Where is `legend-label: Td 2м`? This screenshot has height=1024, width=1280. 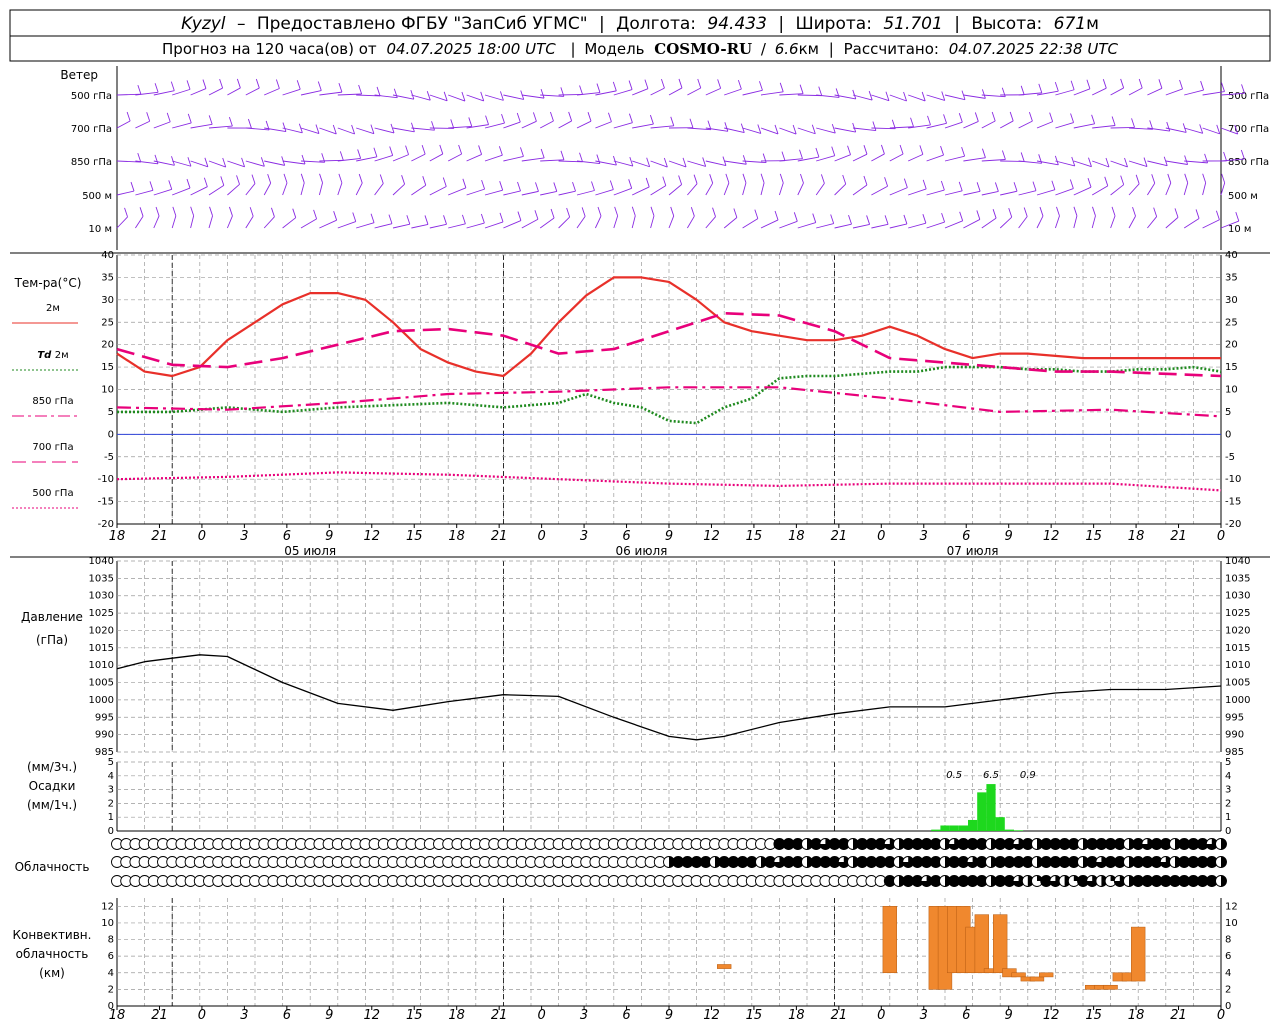 legend-label: Td 2м is located at coordinates (52, 355).